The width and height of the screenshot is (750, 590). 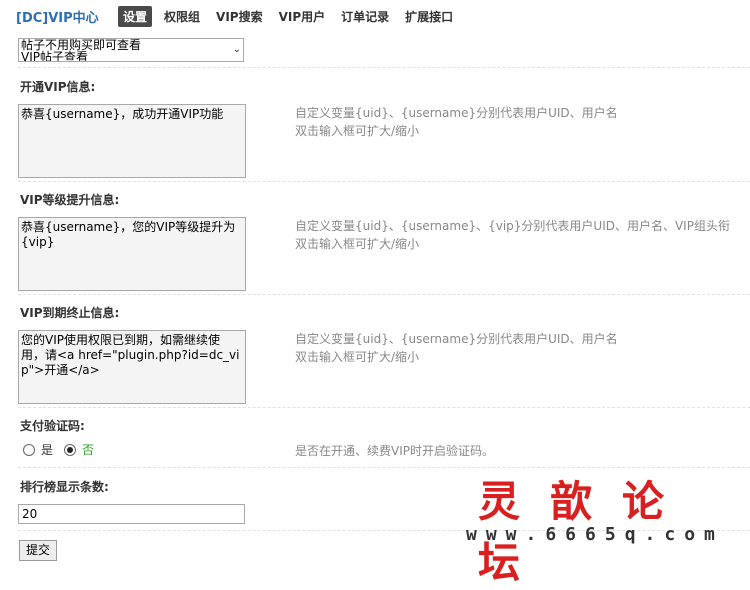 I want to click on level-up-label: VIP等级提升信息:, so click(x=70, y=200).